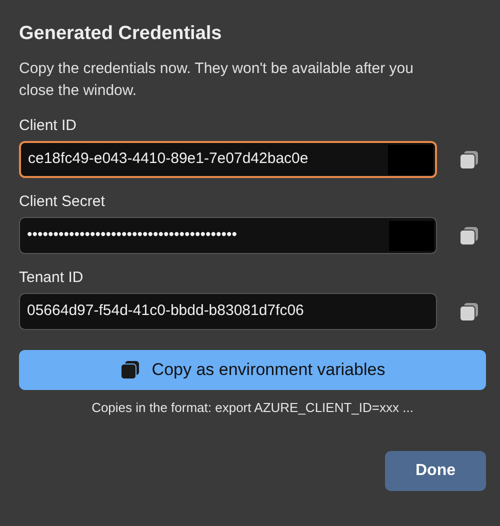 The width and height of the screenshot is (500, 526). I want to click on done-button: Done, so click(435, 470).